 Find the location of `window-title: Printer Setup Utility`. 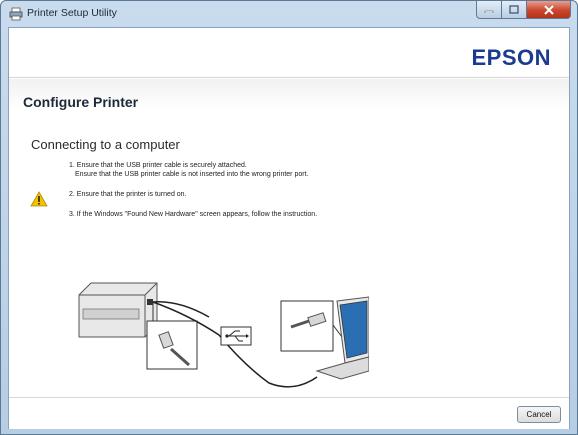

window-title: Printer Setup Utility is located at coordinates (72, 13).